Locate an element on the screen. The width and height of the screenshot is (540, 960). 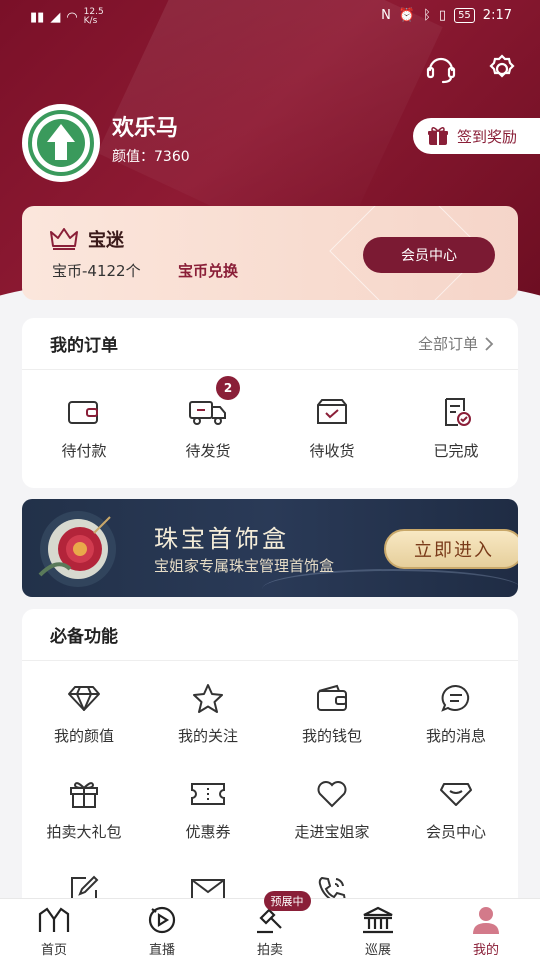
jewelry-box-banner: 珠宝首饰盒 宝姐家专属珠宝管理首饰盒 立即进入 is located at coordinates (270, 548).